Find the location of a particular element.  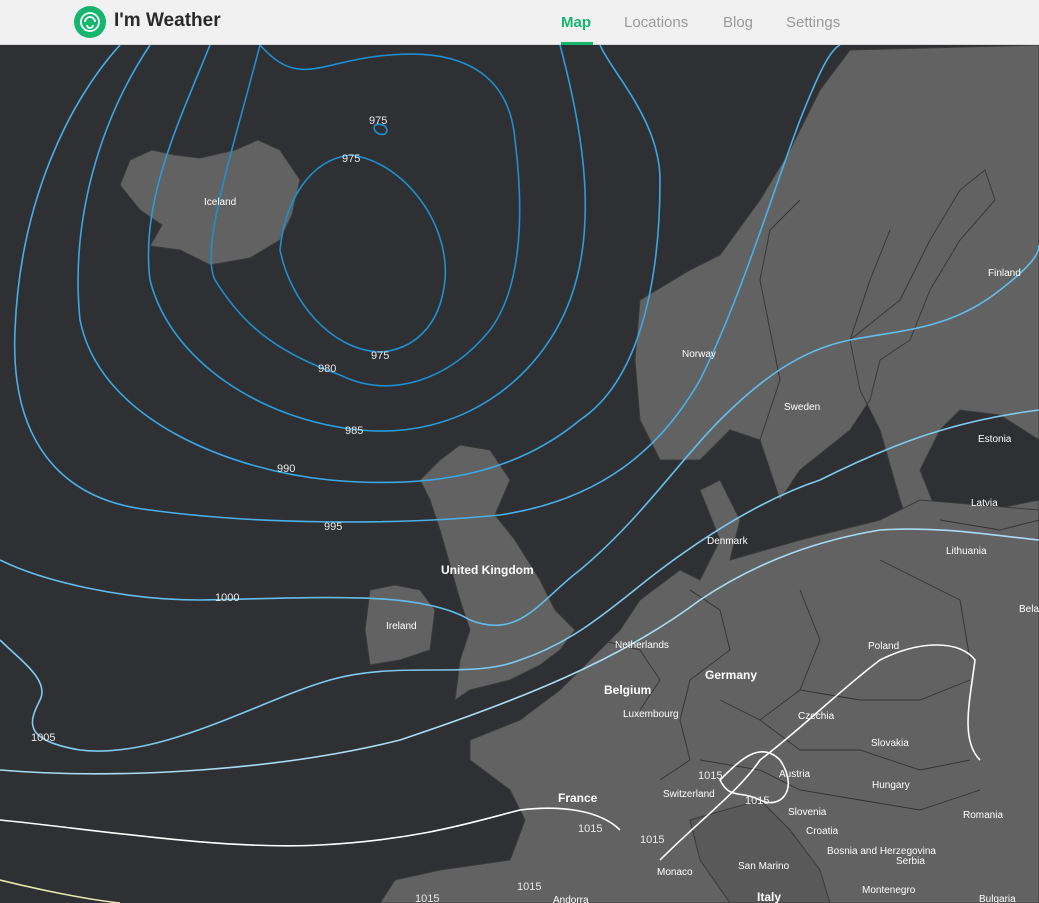

label-andorra: Andorra is located at coordinates (571, 899).